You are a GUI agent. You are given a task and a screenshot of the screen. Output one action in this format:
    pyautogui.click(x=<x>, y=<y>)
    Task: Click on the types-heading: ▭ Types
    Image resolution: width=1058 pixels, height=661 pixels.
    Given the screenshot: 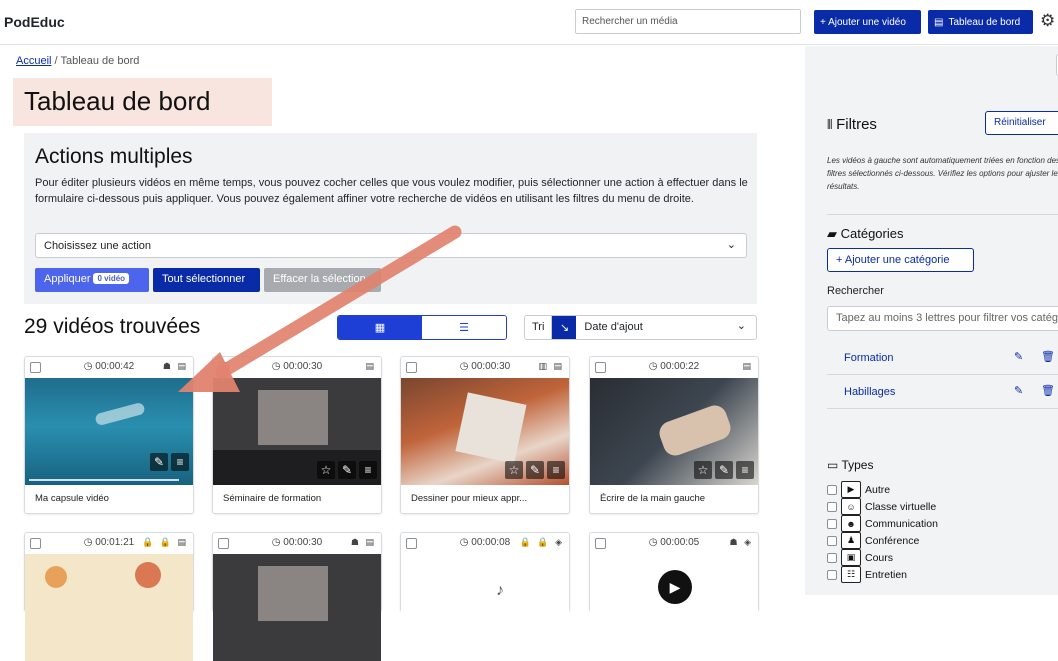 What is the action you would take?
    pyautogui.click(x=850, y=465)
    